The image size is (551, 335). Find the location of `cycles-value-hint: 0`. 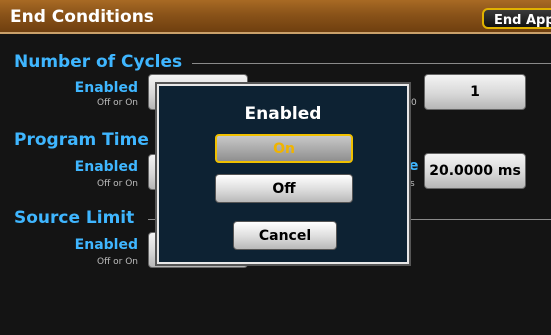

cycles-value-hint: 0 is located at coordinates (414, 103).